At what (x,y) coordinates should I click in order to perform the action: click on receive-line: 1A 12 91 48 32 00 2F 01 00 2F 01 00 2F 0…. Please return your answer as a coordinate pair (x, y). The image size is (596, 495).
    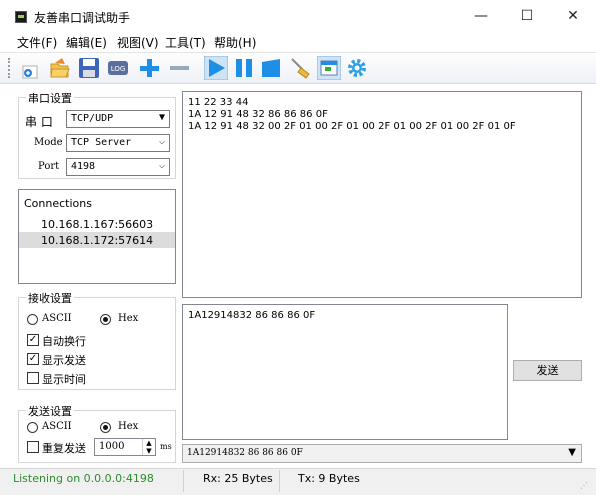
    Looking at the image, I should click on (352, 126).